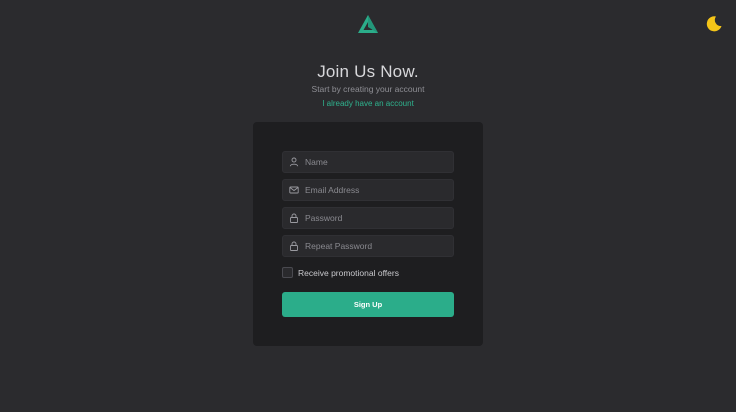 The width and height of the screenshot is (736, 412). What do you see at coordinates (368, 103) in the screenshot?
I see `login-link: I already have an account` at bounding box center [368, 103].